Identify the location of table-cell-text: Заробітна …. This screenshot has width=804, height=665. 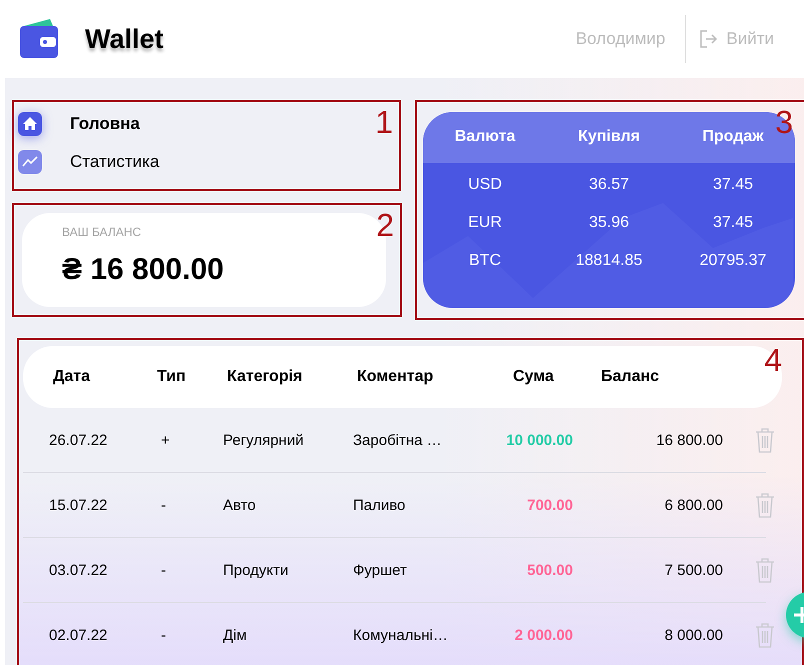
(398, 440).